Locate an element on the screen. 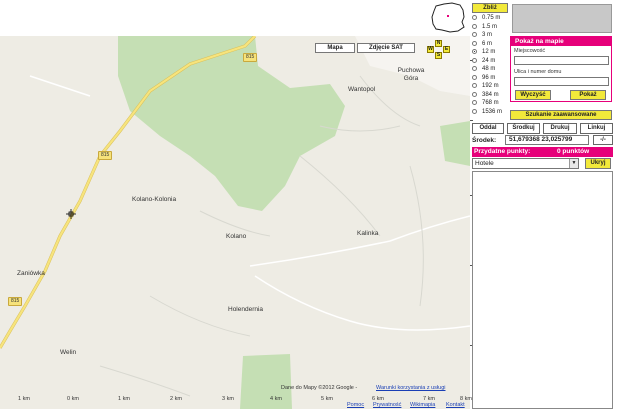 Image resolution: width=620 pixels, height=413 pixels. zoom-level-option: 1.5 m is located at coordinates (491, 27).